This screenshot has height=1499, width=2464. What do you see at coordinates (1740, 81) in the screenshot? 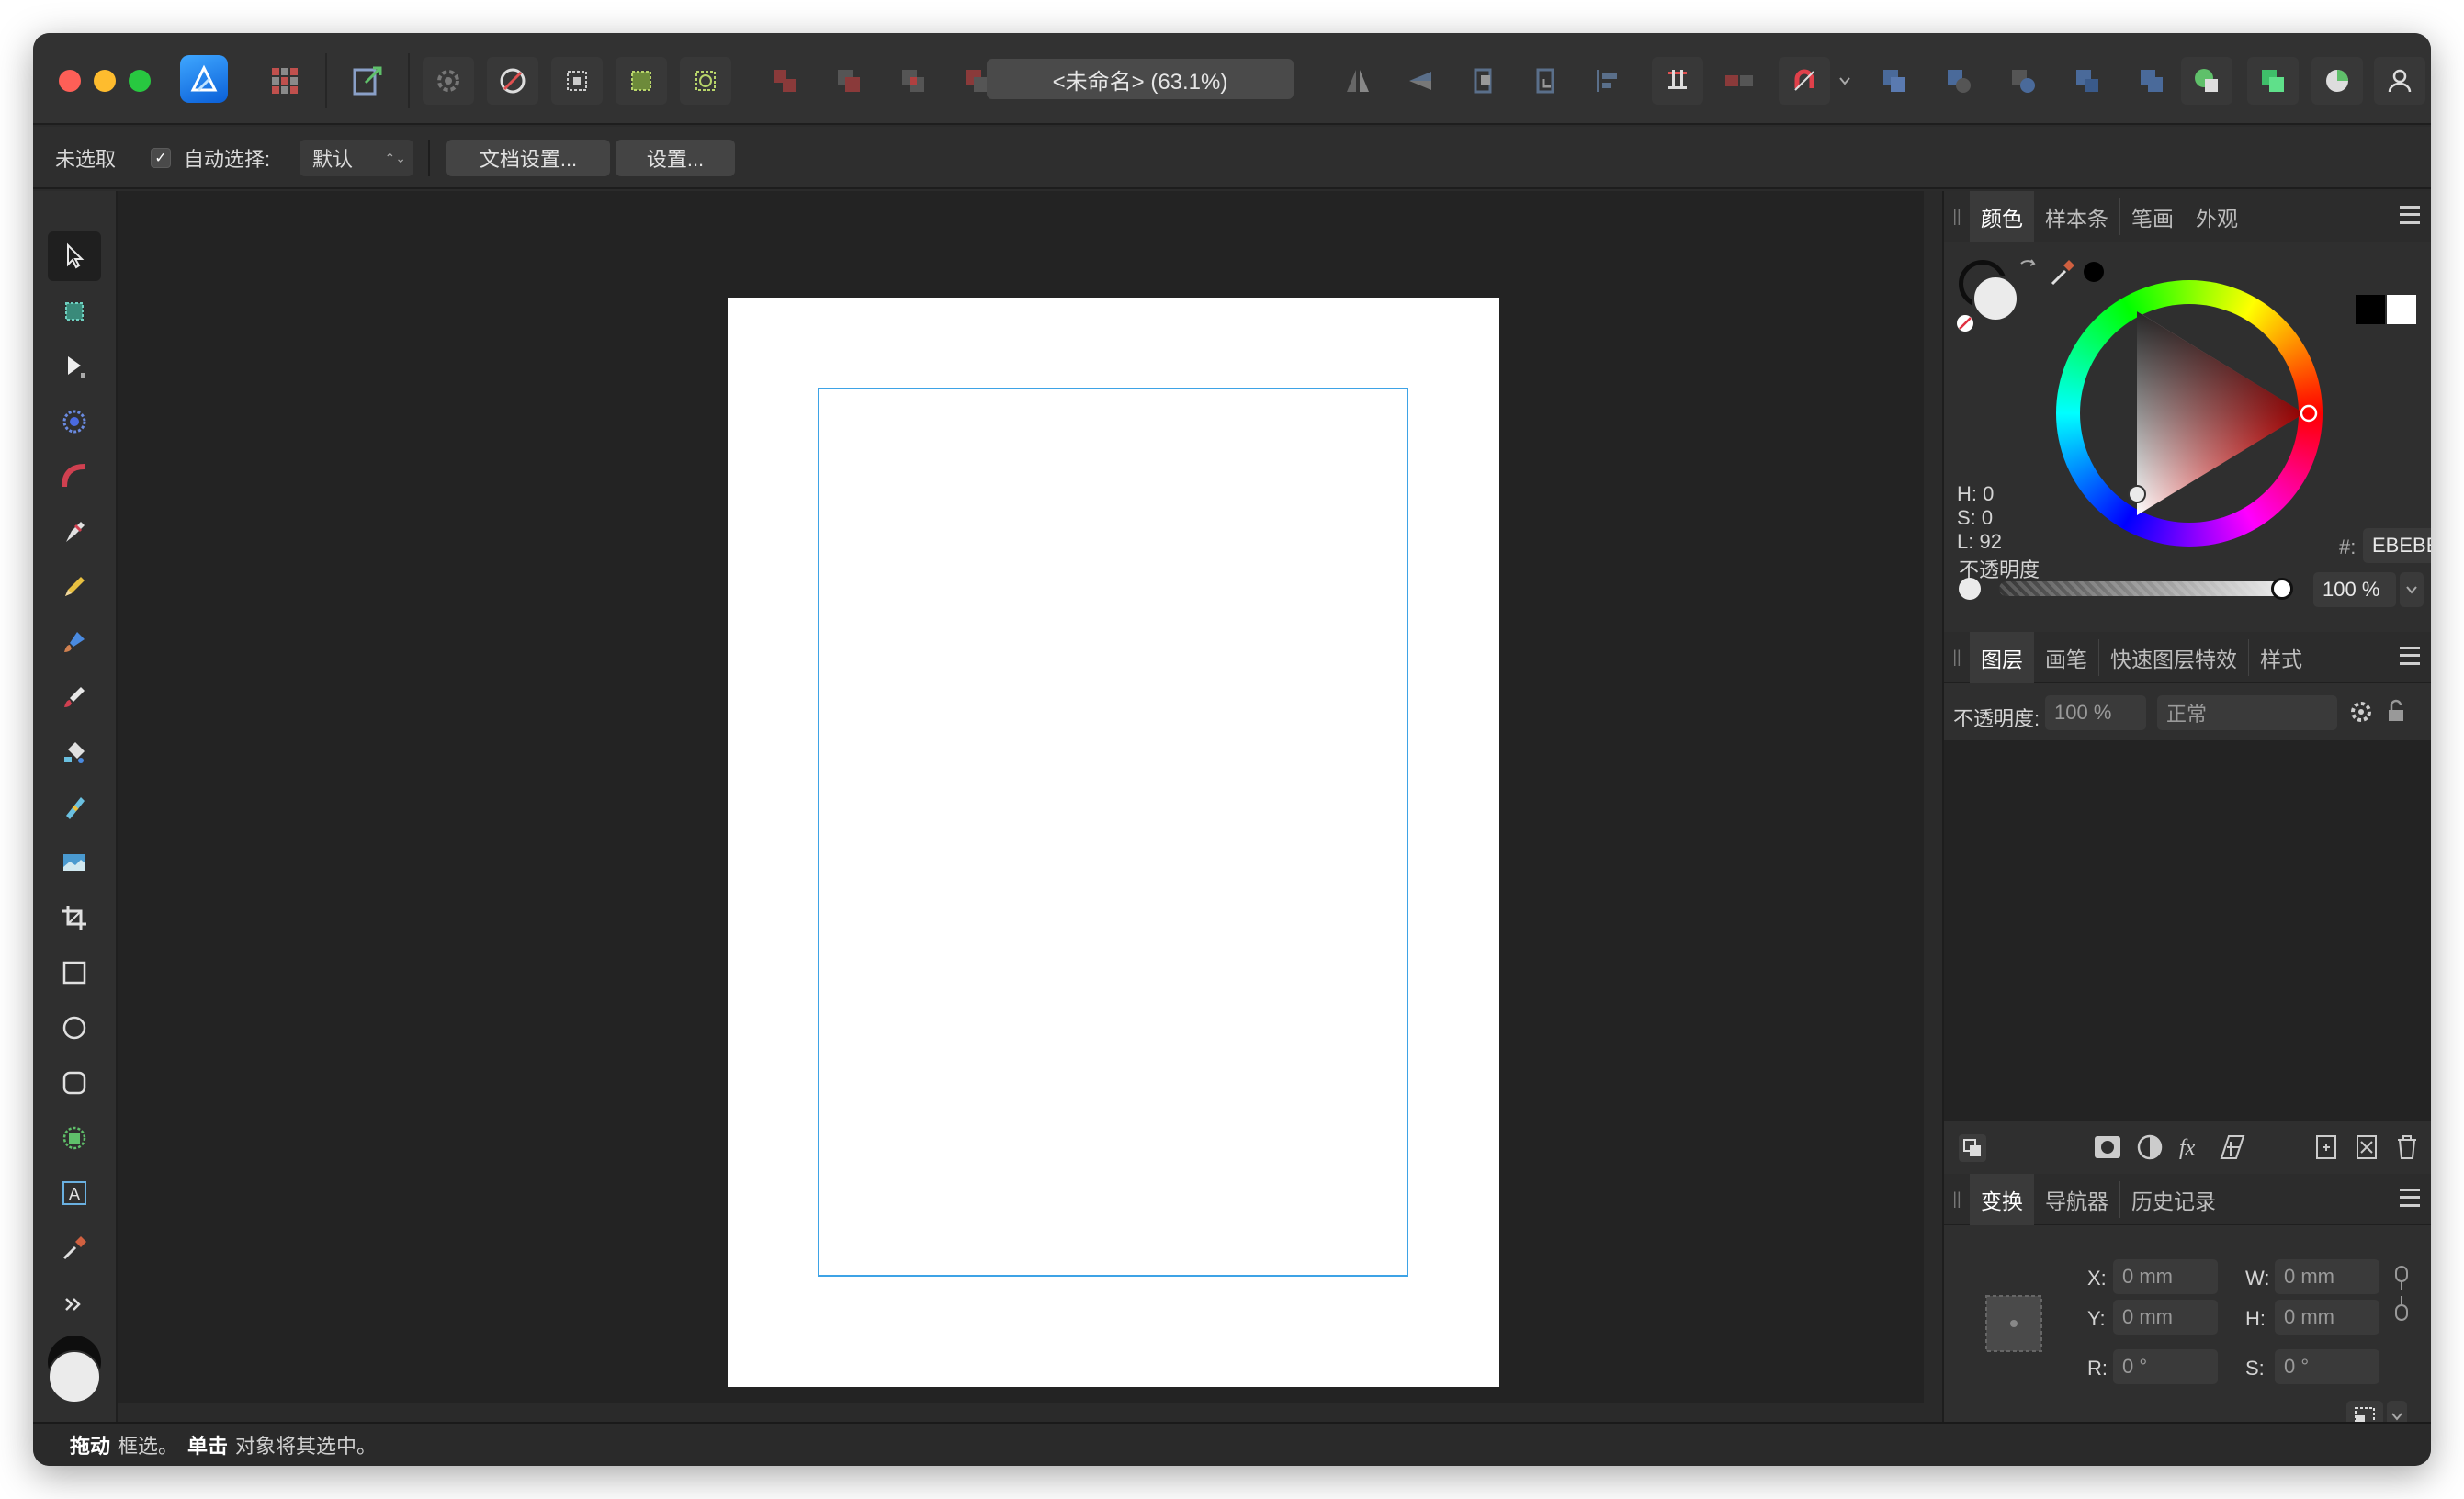
I see `inpaint-icon` at bounding box center [1740, 81].